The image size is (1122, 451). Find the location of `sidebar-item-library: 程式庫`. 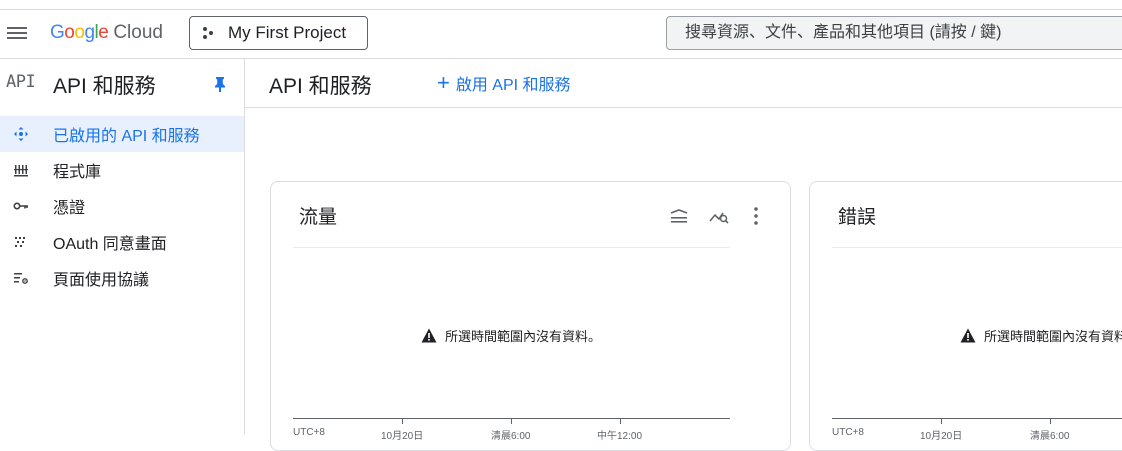

sidebar-item-library: 程式庫 is located at coordinates (122, 170).